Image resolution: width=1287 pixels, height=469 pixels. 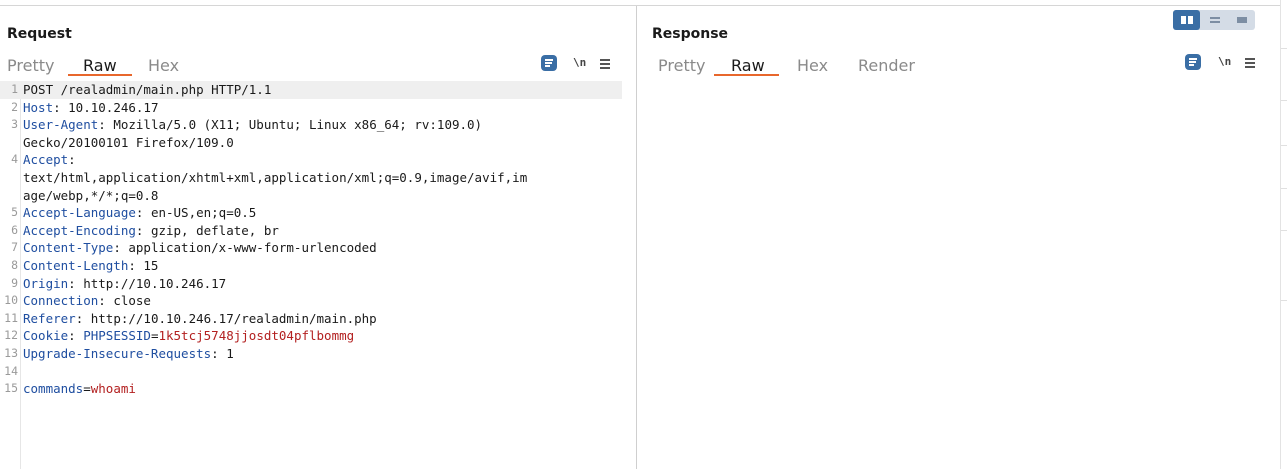 What do you see at coordinates (14, 229) in the screenshot?
I see `line-number: 6` at bounding box center [14, 229].